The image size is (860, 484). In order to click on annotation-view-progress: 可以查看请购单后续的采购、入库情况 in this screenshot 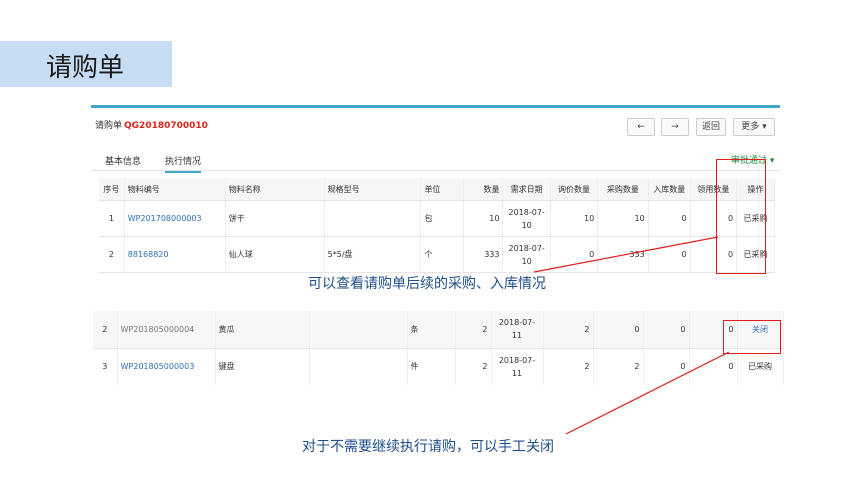, I will do `click(427, 284)`.